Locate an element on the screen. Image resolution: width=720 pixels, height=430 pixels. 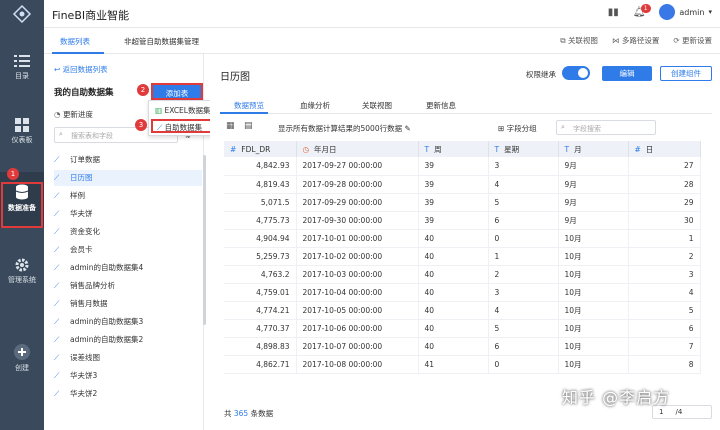
list-item: ⟋ 日历图 is located at coordinates (128, 178).